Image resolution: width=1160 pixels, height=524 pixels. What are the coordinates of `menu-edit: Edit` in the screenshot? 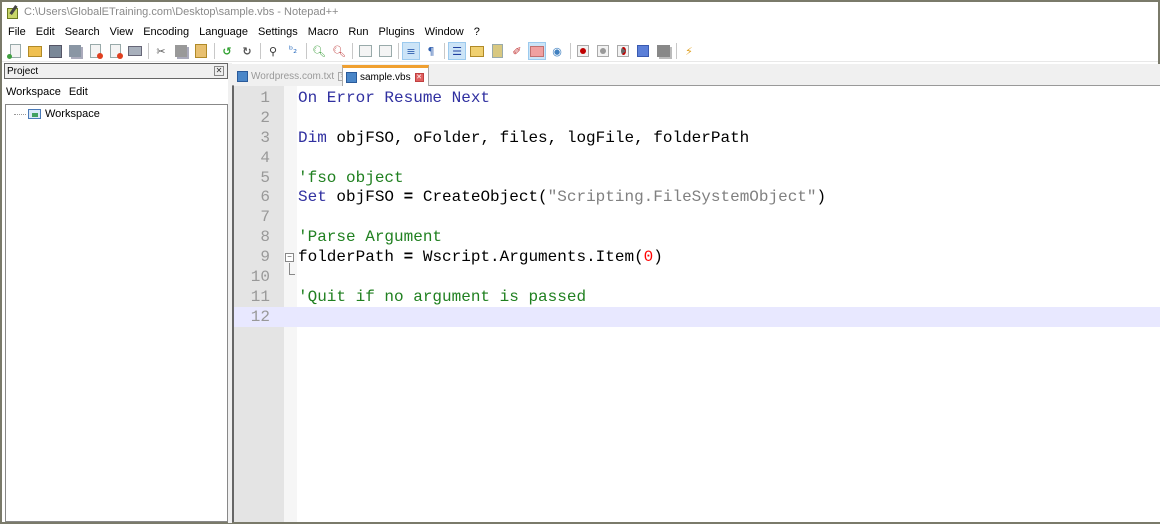 It's located at (45, 32).